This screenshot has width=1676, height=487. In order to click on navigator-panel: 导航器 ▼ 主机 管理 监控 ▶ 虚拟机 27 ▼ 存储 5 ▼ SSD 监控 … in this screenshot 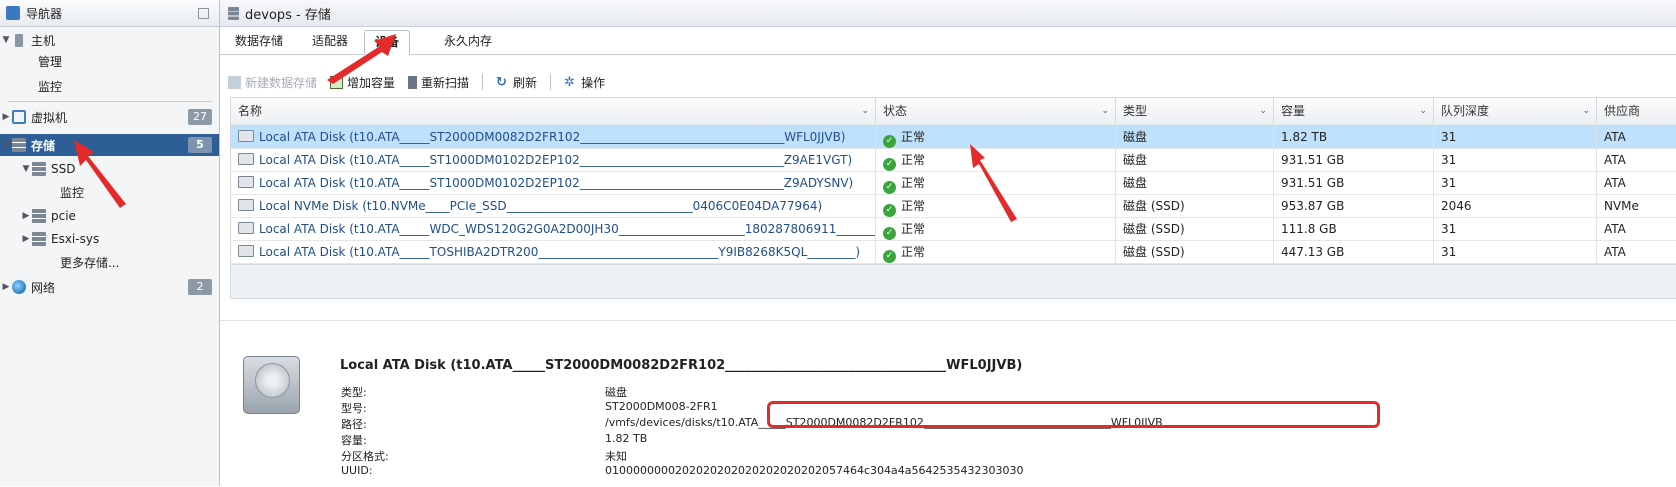, I will do `click(110, 243)`.